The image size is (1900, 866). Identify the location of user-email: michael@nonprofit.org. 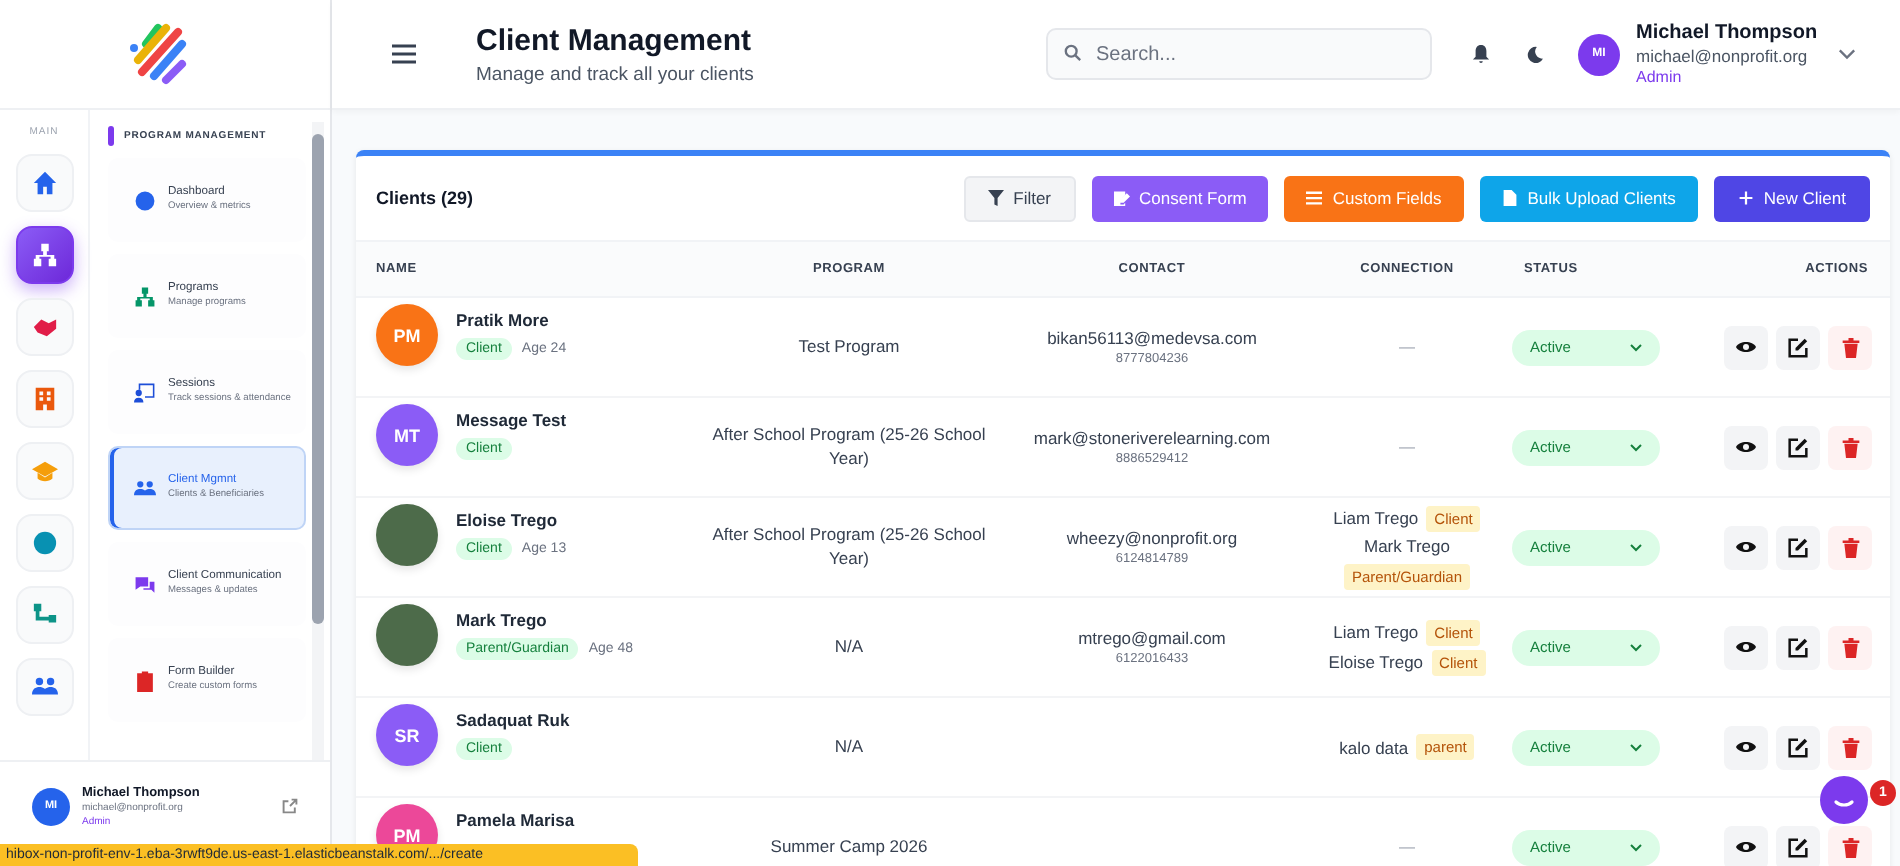
(1723, 56).